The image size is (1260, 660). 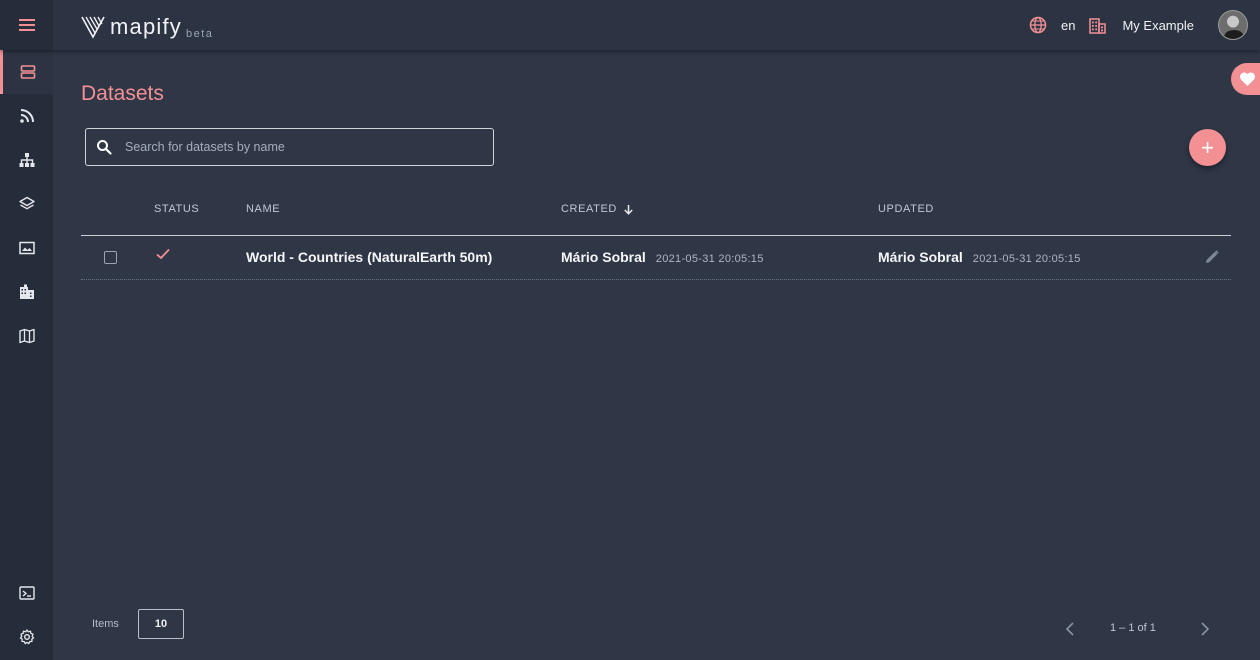 What do you see at coordinates (93, 27) in the screenshot?
I see `mapify-logo-icon` at bounding box center [93, 27].